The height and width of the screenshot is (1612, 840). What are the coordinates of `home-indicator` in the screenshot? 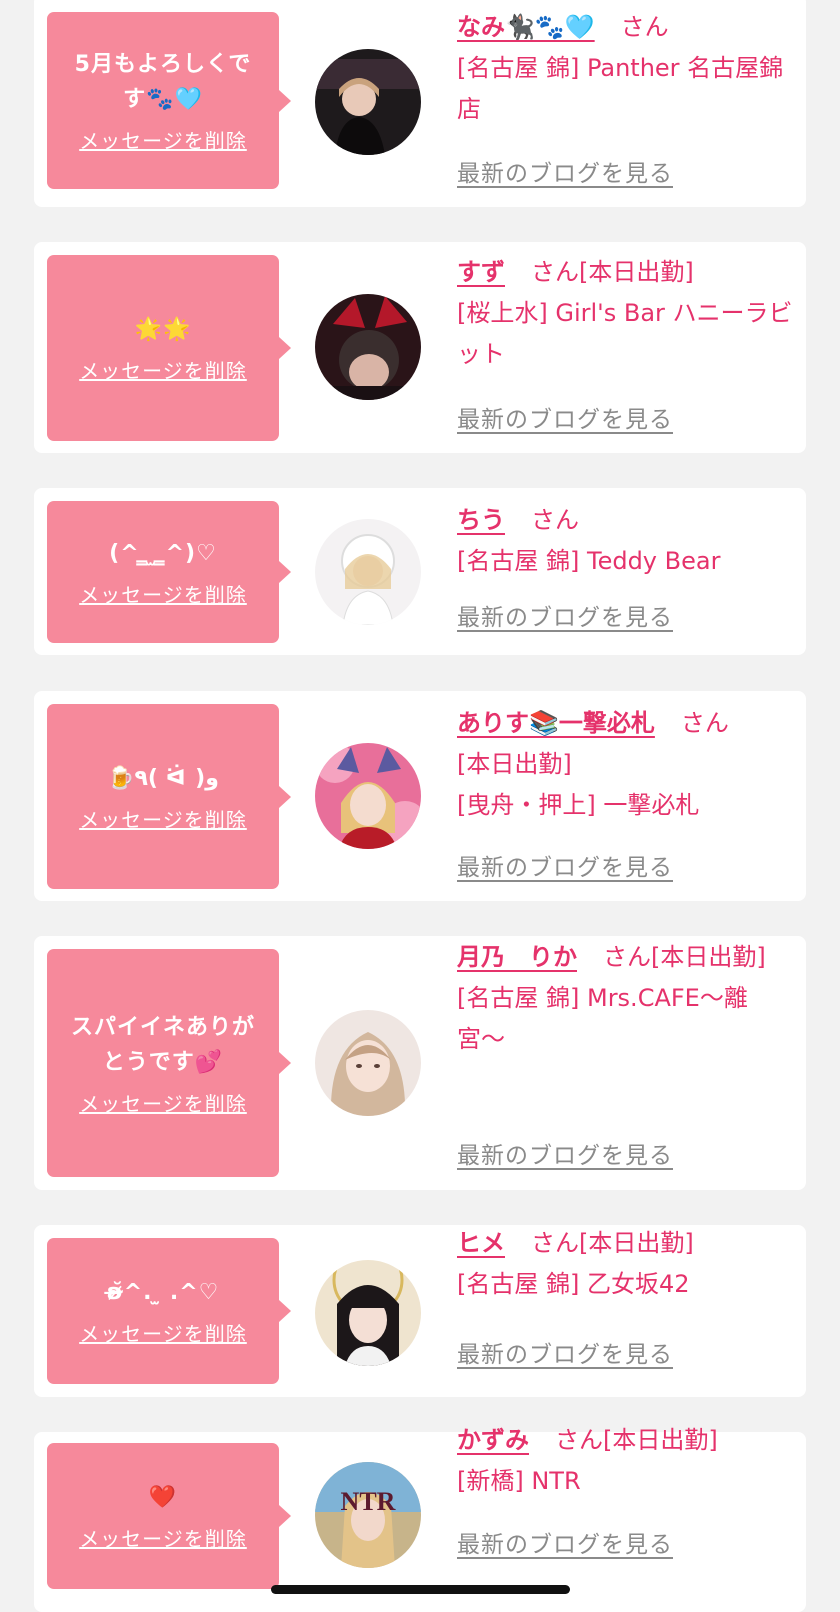 It's located at (420, 1589).